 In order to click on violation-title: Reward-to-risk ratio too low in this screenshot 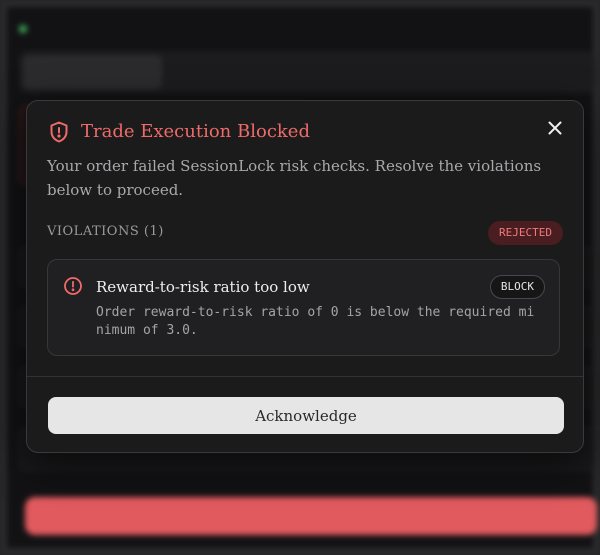, I will do `click(203, 287)`.